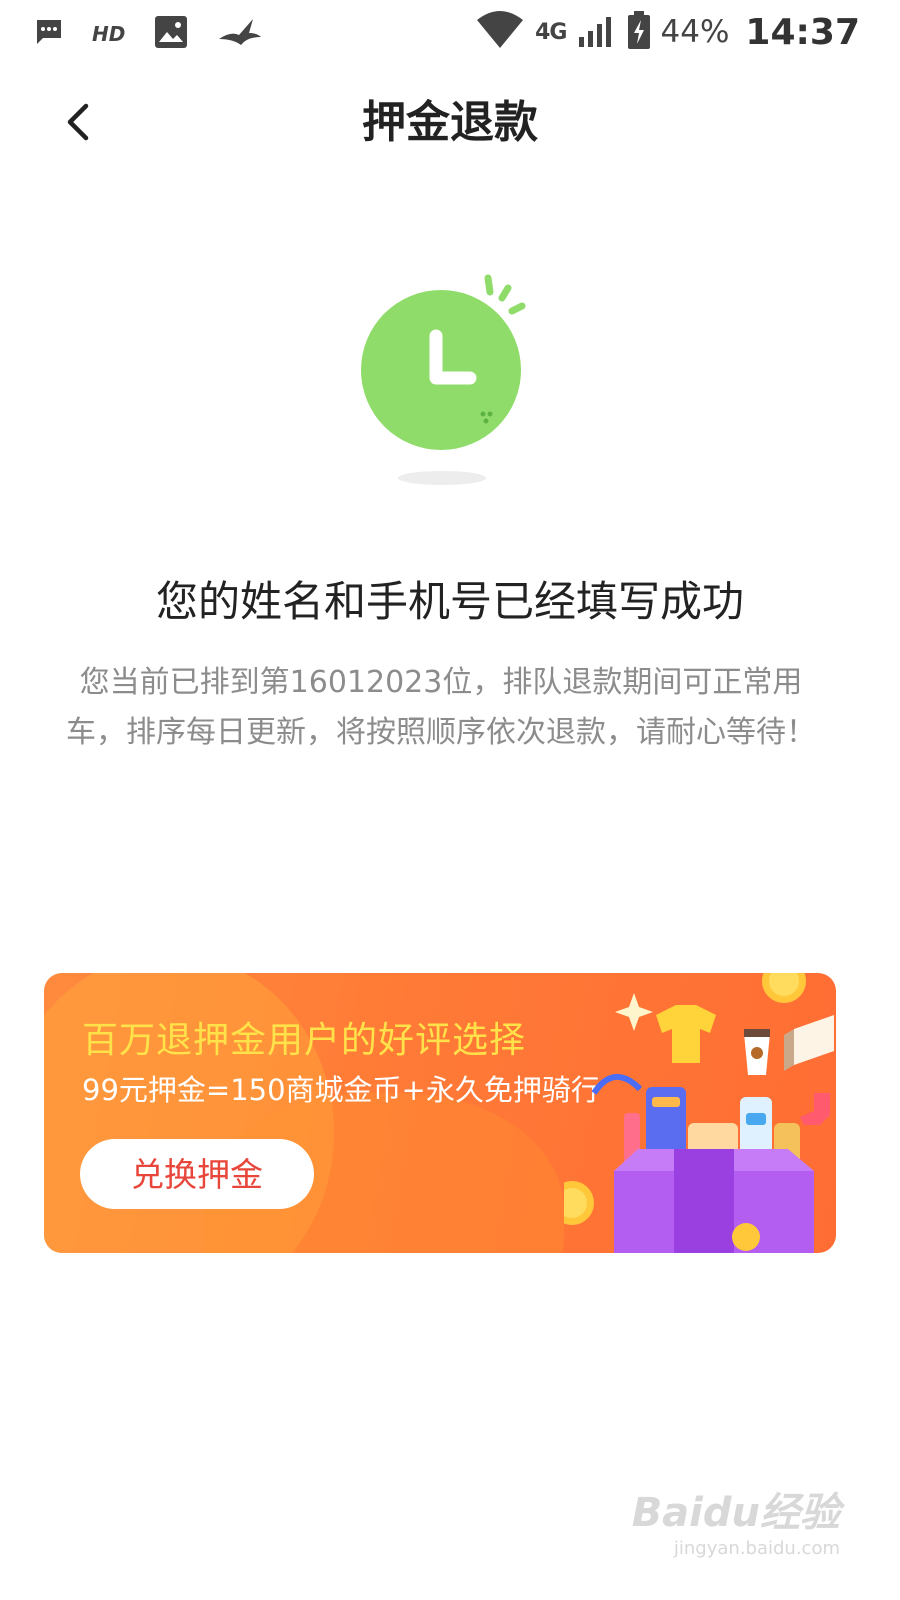  What do you see at coordinates (695, 32) in the screenshot?
I see `battery-percent: 44%` at bounding box center [695, 32].